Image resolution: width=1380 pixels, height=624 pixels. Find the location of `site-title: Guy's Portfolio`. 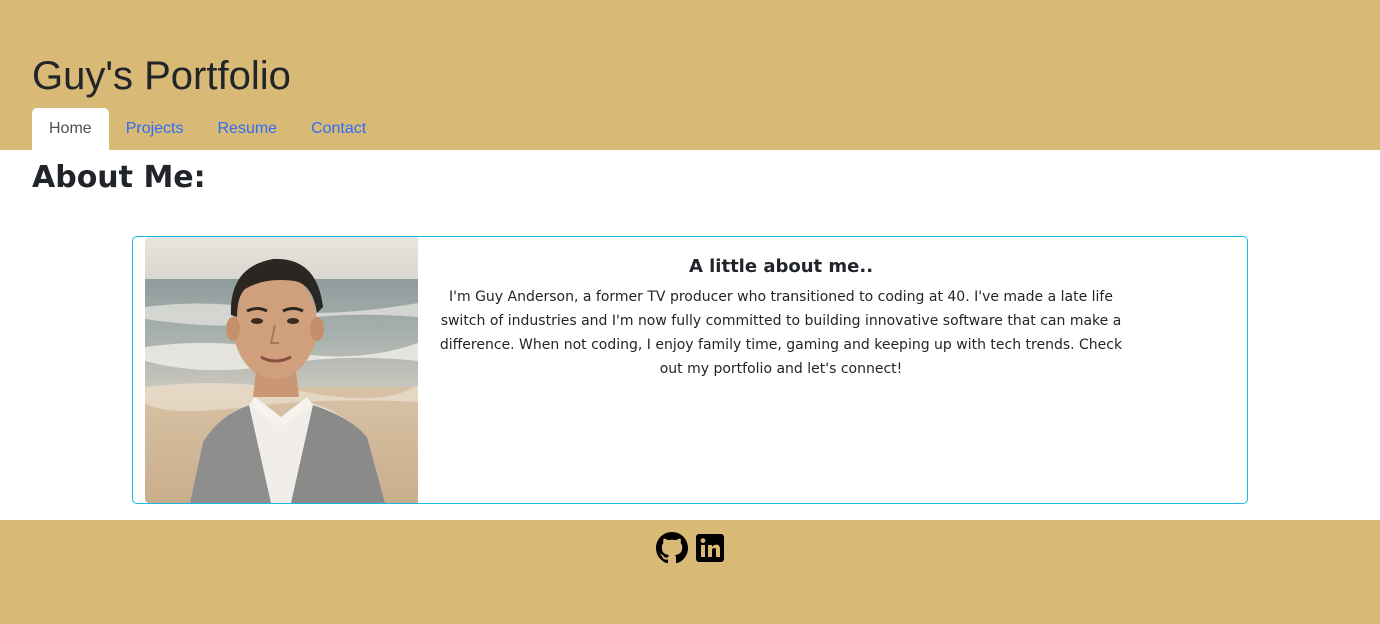

site-title: Guy's Portfolio is located at coordinates (161, 76).